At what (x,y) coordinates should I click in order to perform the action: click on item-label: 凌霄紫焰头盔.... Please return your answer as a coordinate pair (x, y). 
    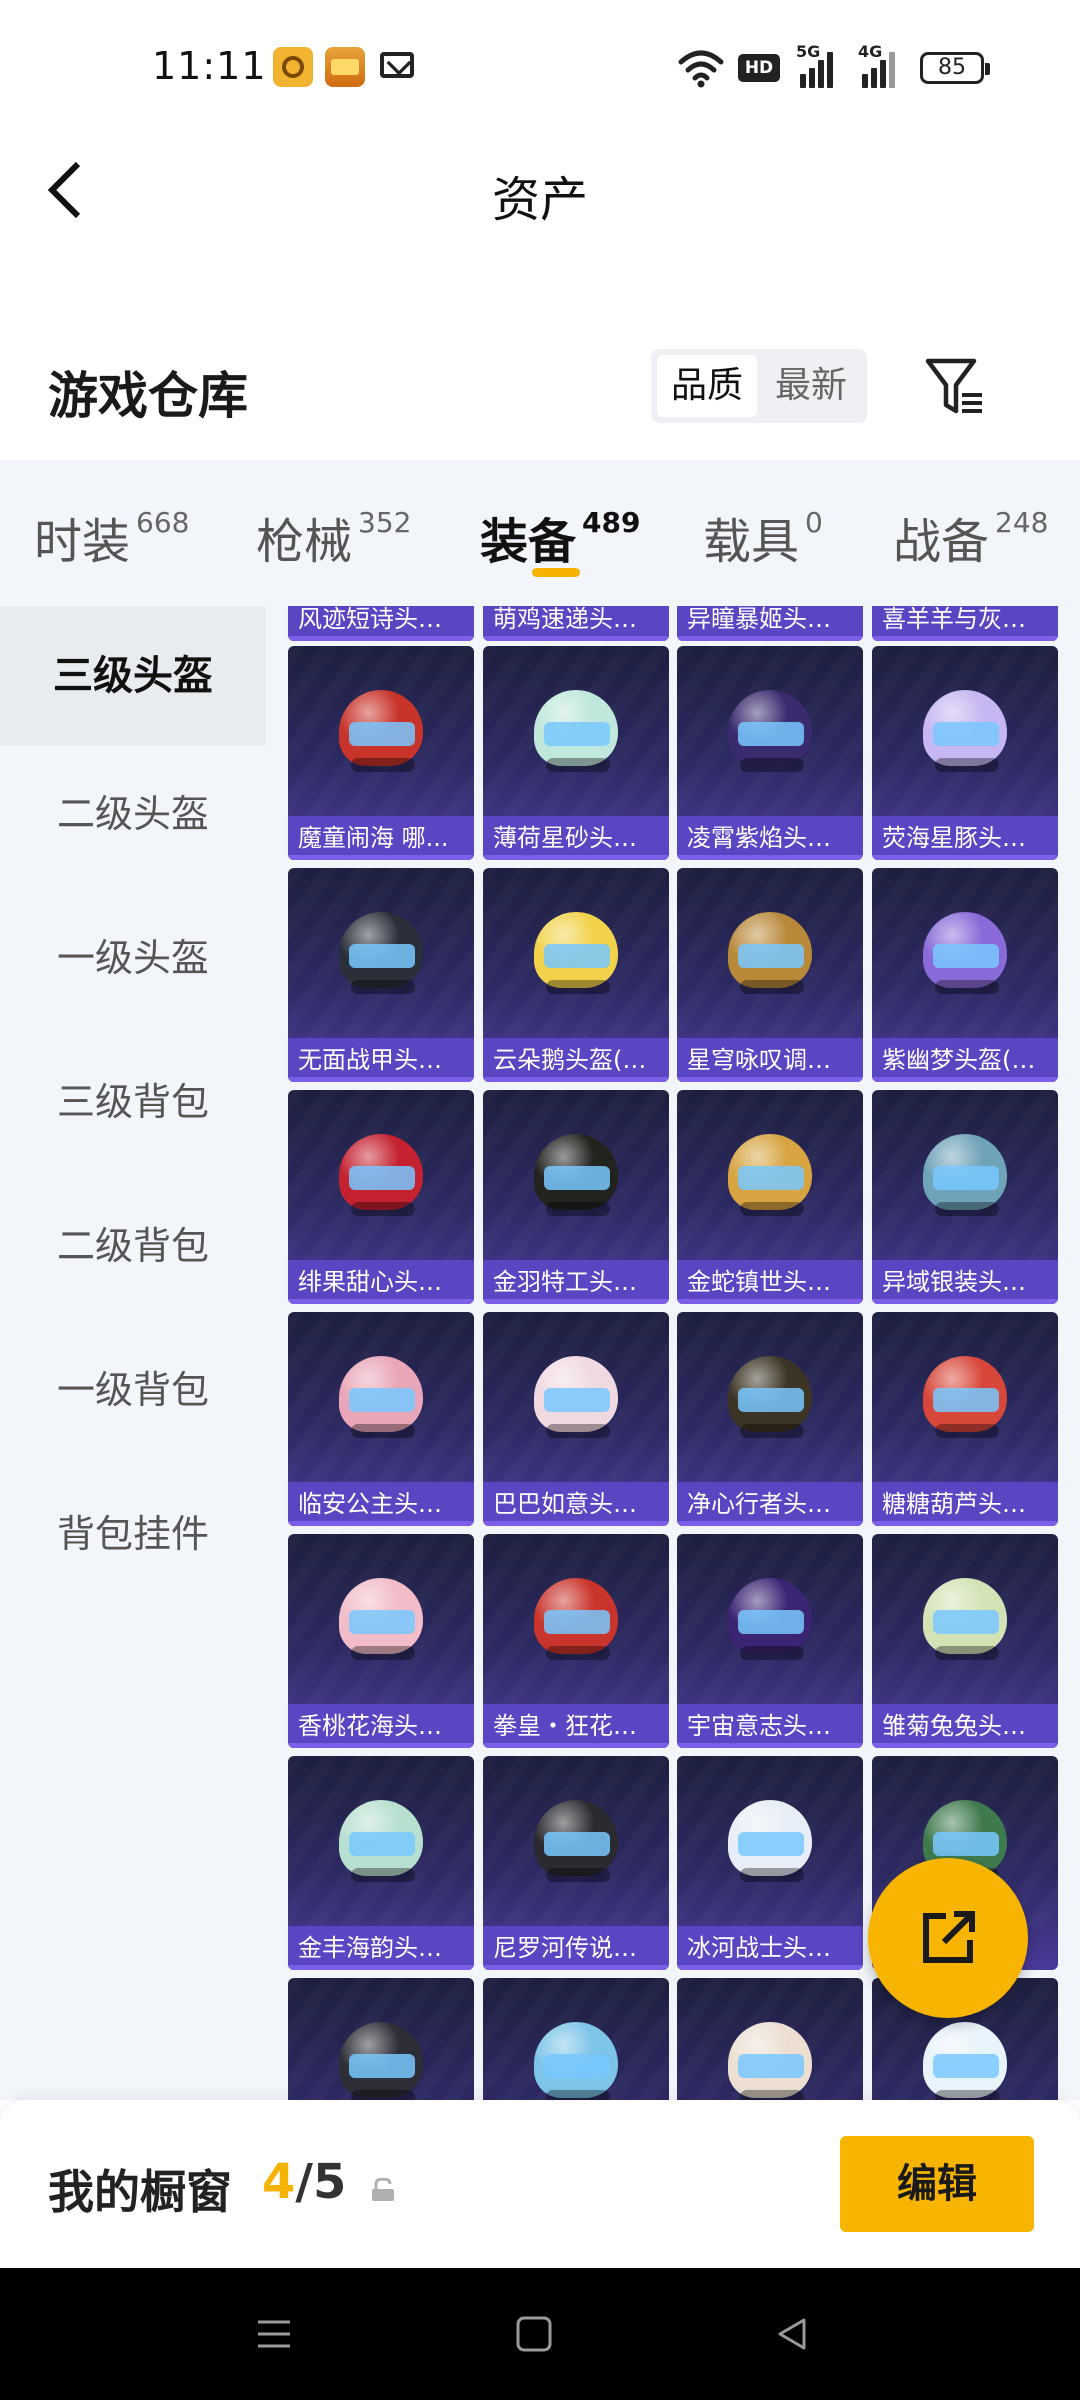
    Looking at the image, I should click on (770, 838).